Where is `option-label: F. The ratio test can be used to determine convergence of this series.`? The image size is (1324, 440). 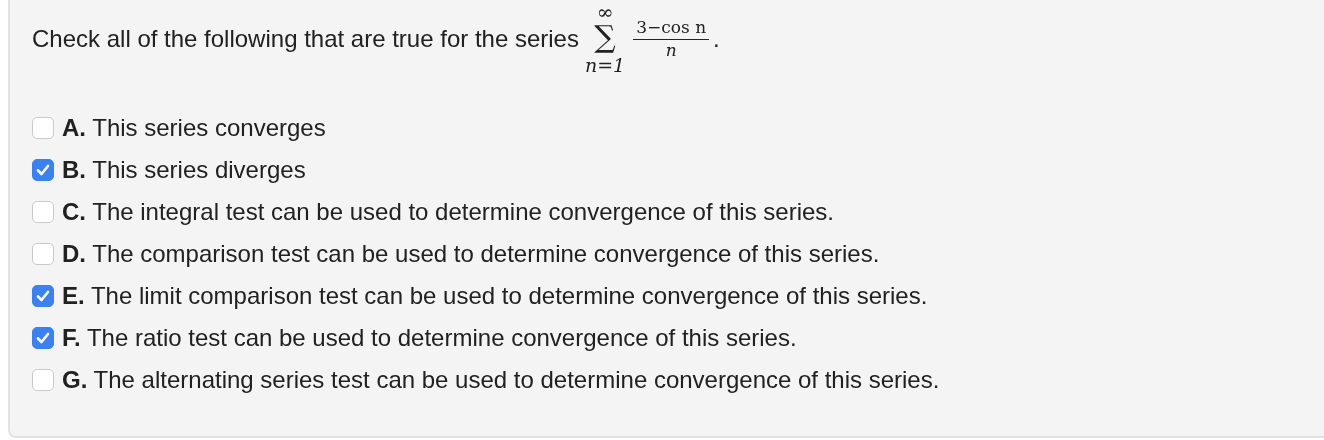 option-label: F. The ratio test can be used to determine convergence of this series. is located at coordinates (429, 338).